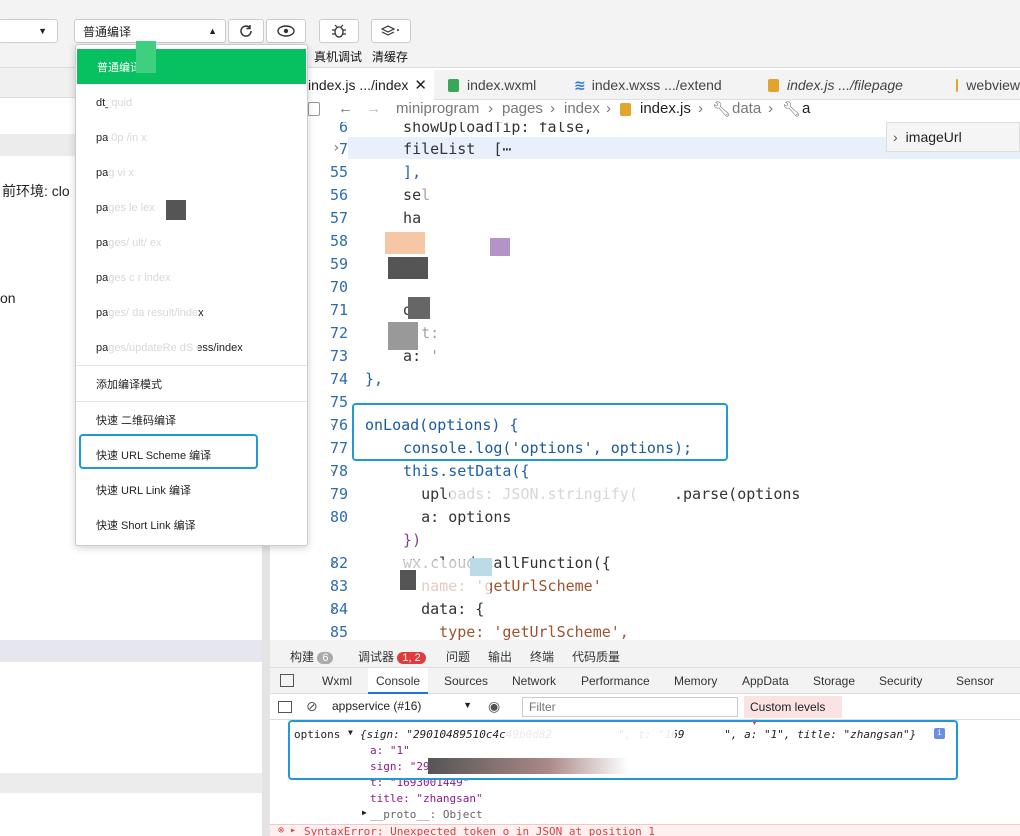 This screenshot has width=1020, height=836. Describe the element at coordinates (582, 108) in the screenshot. I see `breadcrumb-item: index` at that location.